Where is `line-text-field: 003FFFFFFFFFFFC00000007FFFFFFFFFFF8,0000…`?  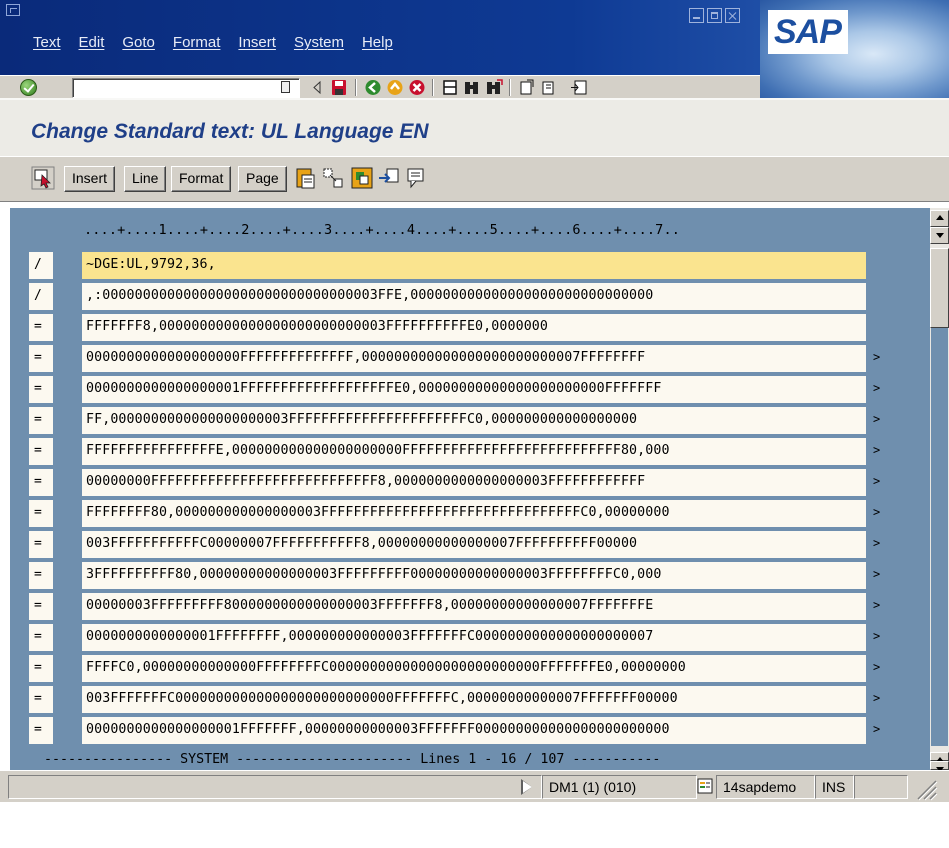
line-text-field: 003FFFFFFFFFFFC00000007FFFFFFFFFFF8,0000… is located at coordinates (474, 544).